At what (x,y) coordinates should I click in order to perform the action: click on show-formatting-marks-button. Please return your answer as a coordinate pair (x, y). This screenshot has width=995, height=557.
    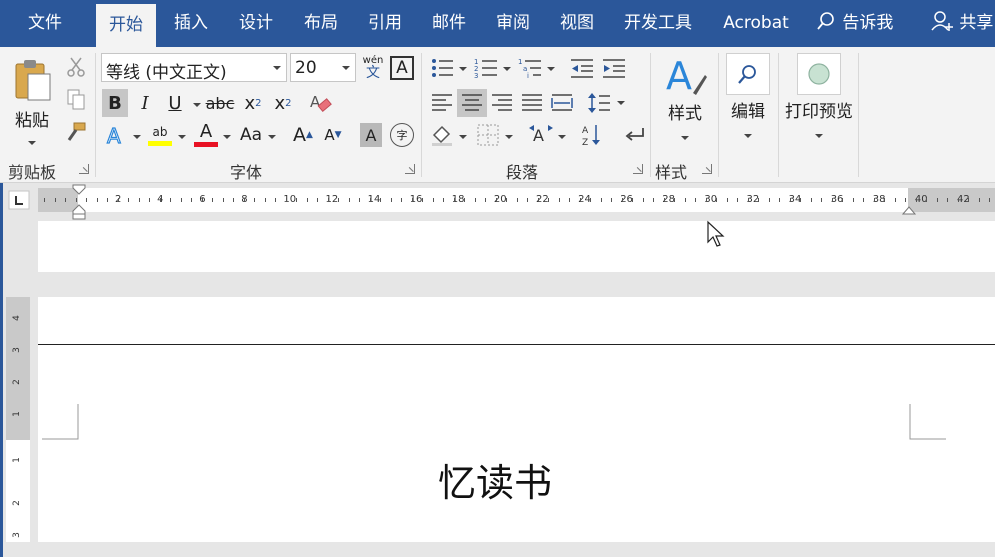
    Looking at the image, I should click on (634, 135).